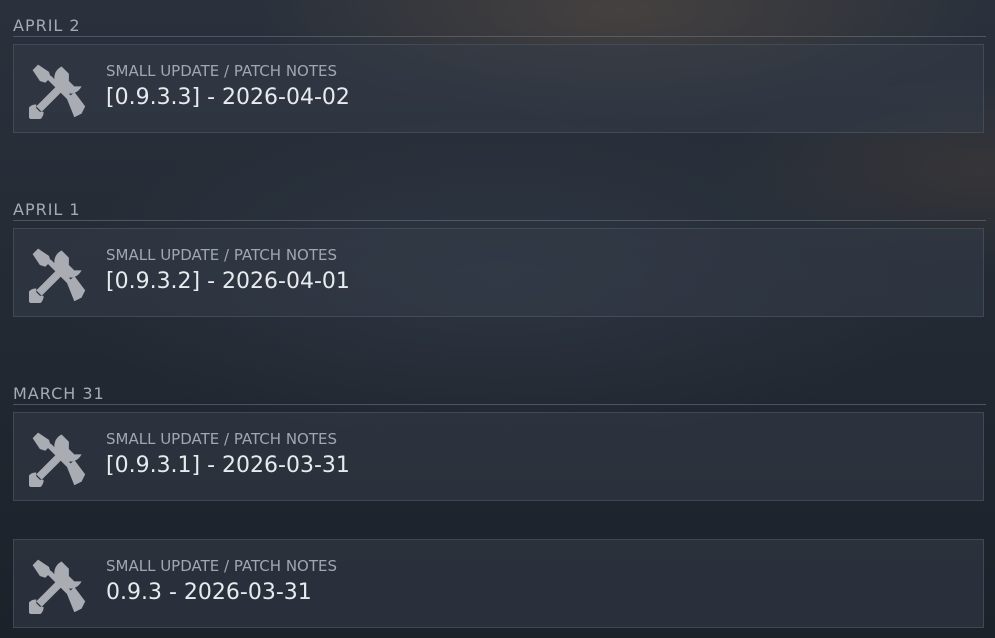 Image resolution: width=995 pixels, height=638 pixels. I want to click on date-header: APRIL 1, so click(499, 210).